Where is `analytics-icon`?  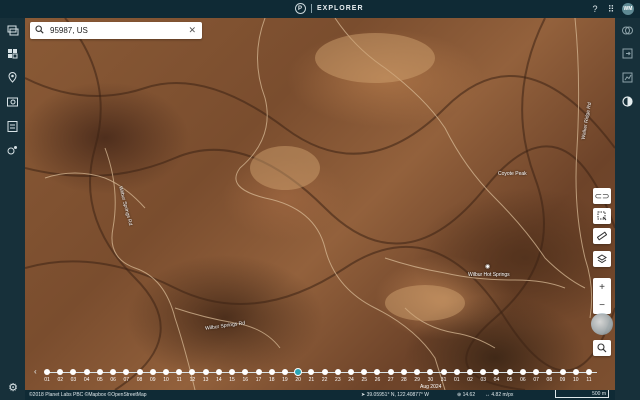
analytics-icon is located at coordinates (12, 150).